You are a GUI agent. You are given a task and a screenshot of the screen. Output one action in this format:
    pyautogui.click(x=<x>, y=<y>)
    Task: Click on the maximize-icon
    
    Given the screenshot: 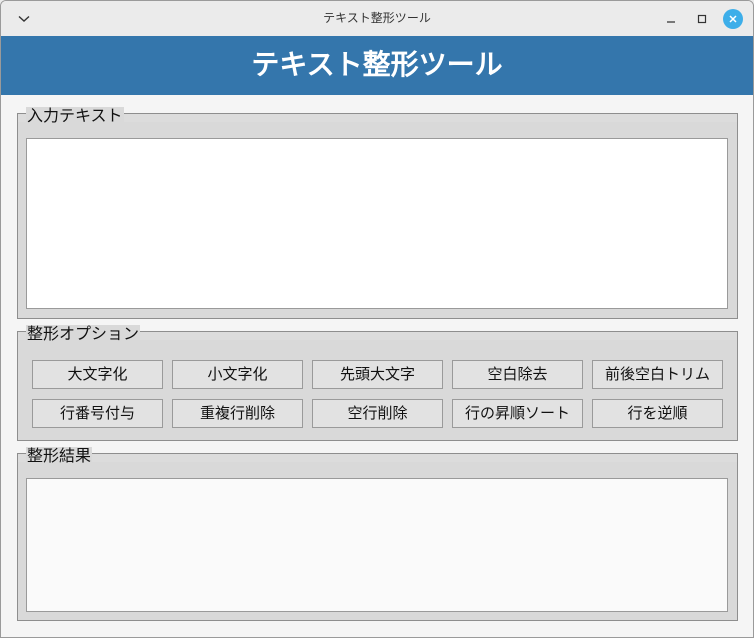 What is the action you would take?
    pyautogui.click(x=702, y=19)
    